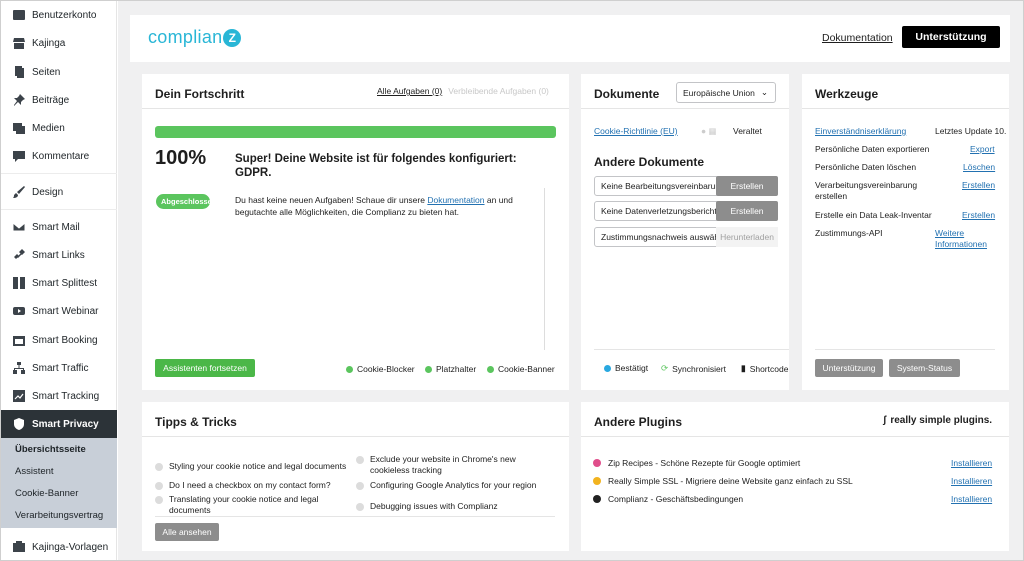  I want to click on sidebar-item-medien: Medien, so click(59, 128).